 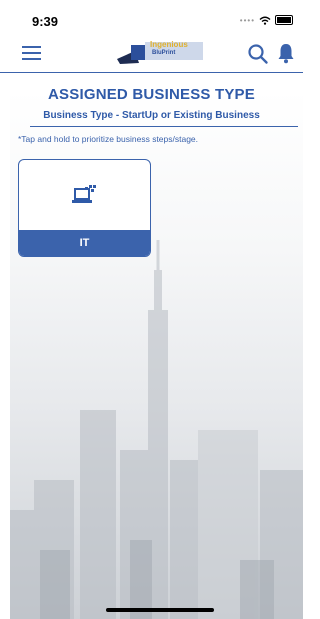 What do you see at coordinates (151, 94) in the screenshot?
I see `page-title: ASSIGNED BUSINESS TYPE` at bounding box center [151, 94].